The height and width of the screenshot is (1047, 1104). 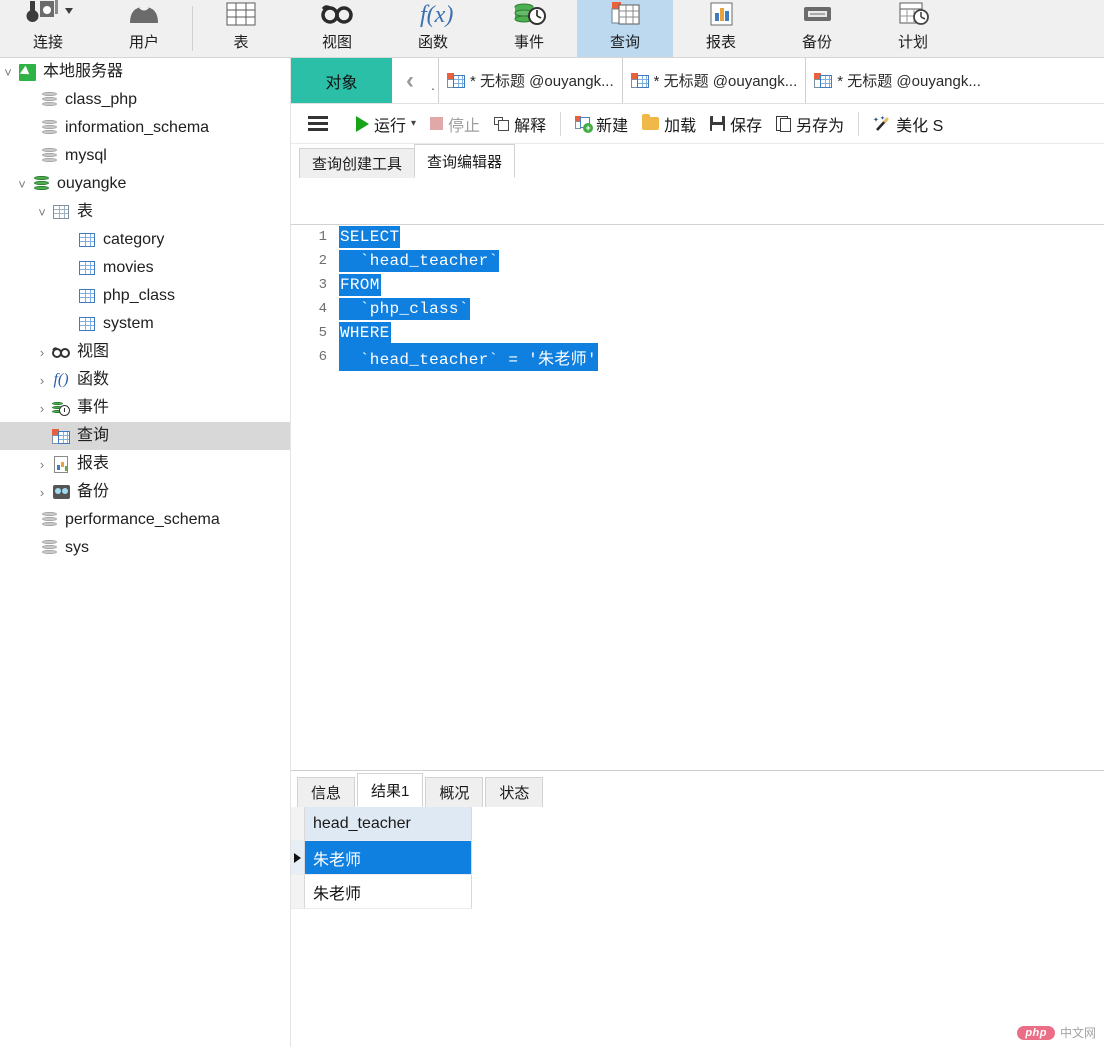 I want to click on tree-node-label: 表, so click(x=85, y=211).